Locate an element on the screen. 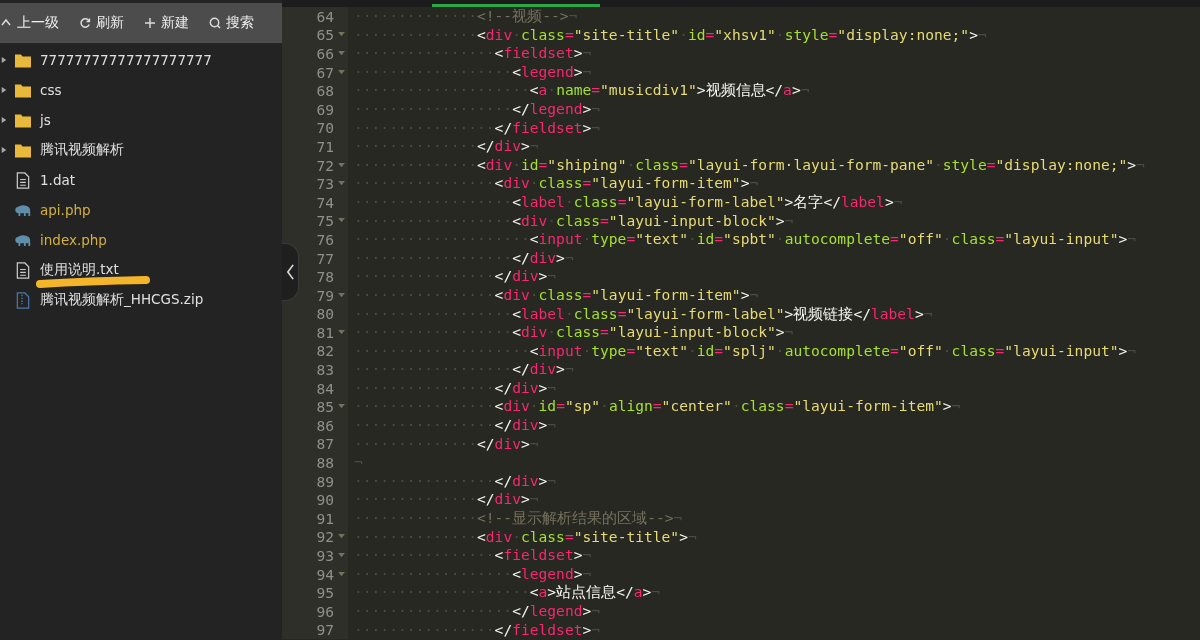 The height and width of the screenshot is (640, 1200). line-number: 83 is located at coordinates (325, 370).